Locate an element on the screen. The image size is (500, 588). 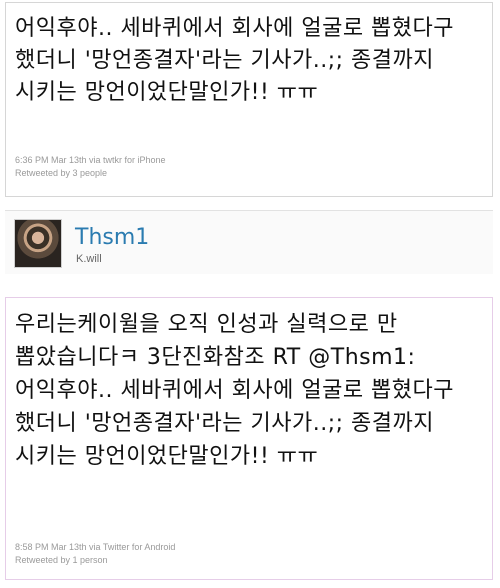
retweet-count: Retweeted by 1 person is located at coordinates (95, 560).